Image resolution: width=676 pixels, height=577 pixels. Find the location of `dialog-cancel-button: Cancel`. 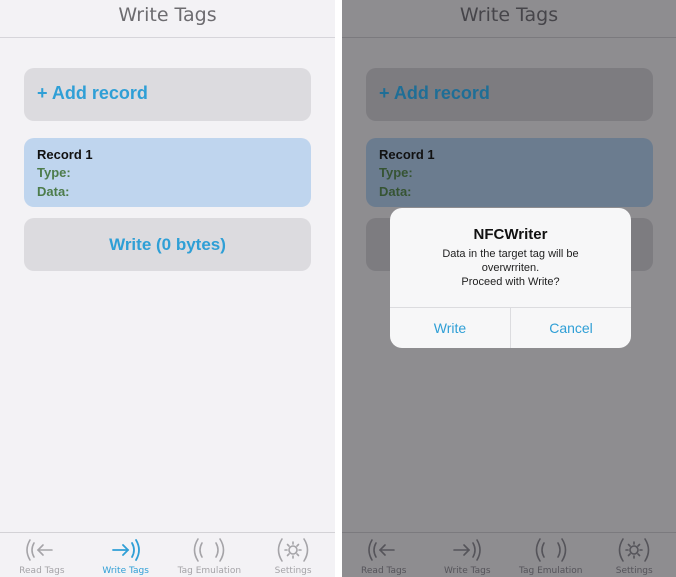

dialog-cancel-button: Cancel is located at coordinates (570, 328).